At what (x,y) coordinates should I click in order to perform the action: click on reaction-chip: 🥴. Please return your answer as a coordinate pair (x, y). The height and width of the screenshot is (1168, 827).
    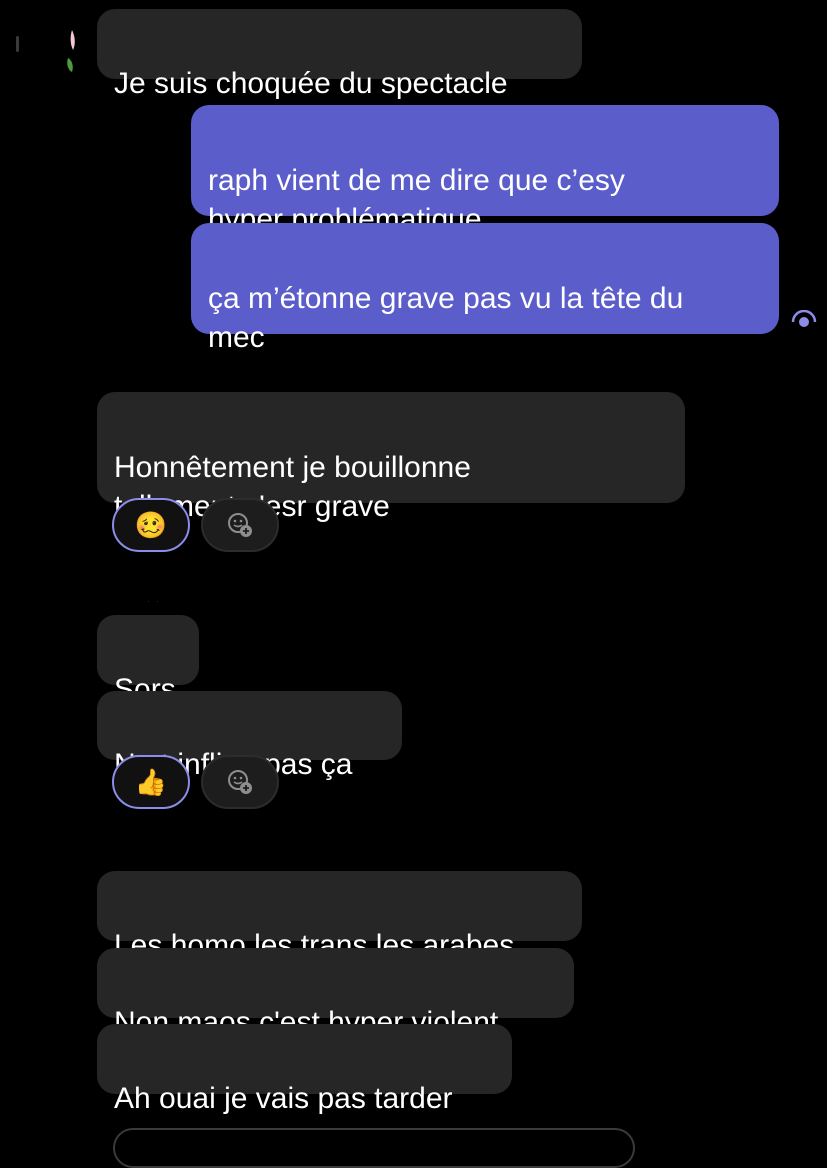
    Looking at the image, I should click on (151, 525).